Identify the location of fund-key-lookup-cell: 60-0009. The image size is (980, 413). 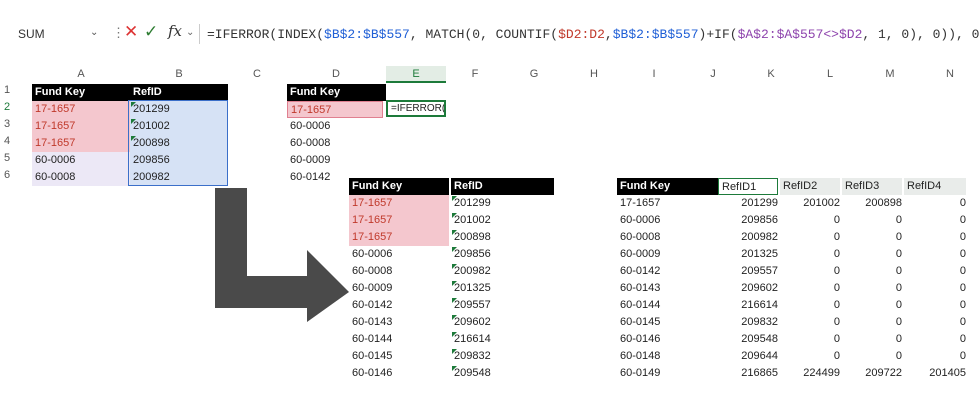
(336, 160).